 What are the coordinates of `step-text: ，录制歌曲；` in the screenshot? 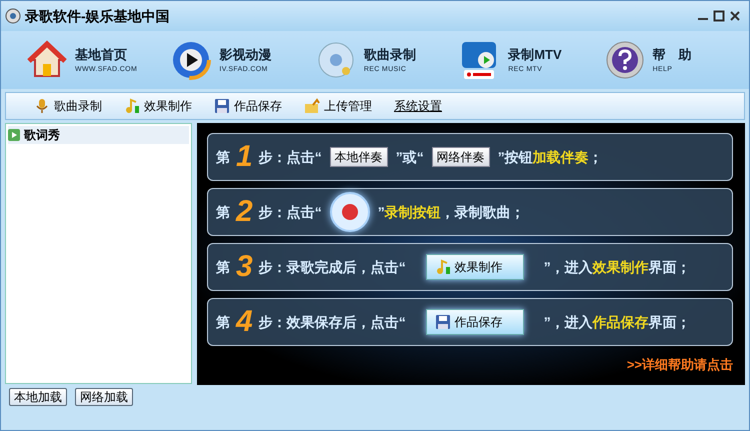 It's located at (482, 212).